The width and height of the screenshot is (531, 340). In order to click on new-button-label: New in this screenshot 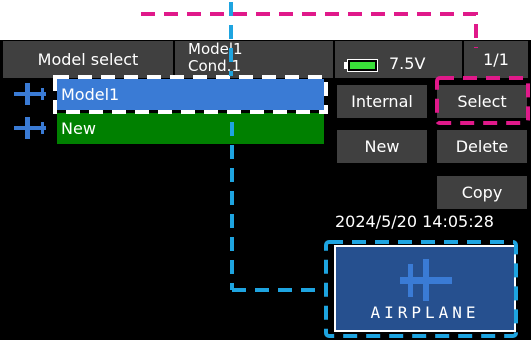, I will do `click(382, 146)`.